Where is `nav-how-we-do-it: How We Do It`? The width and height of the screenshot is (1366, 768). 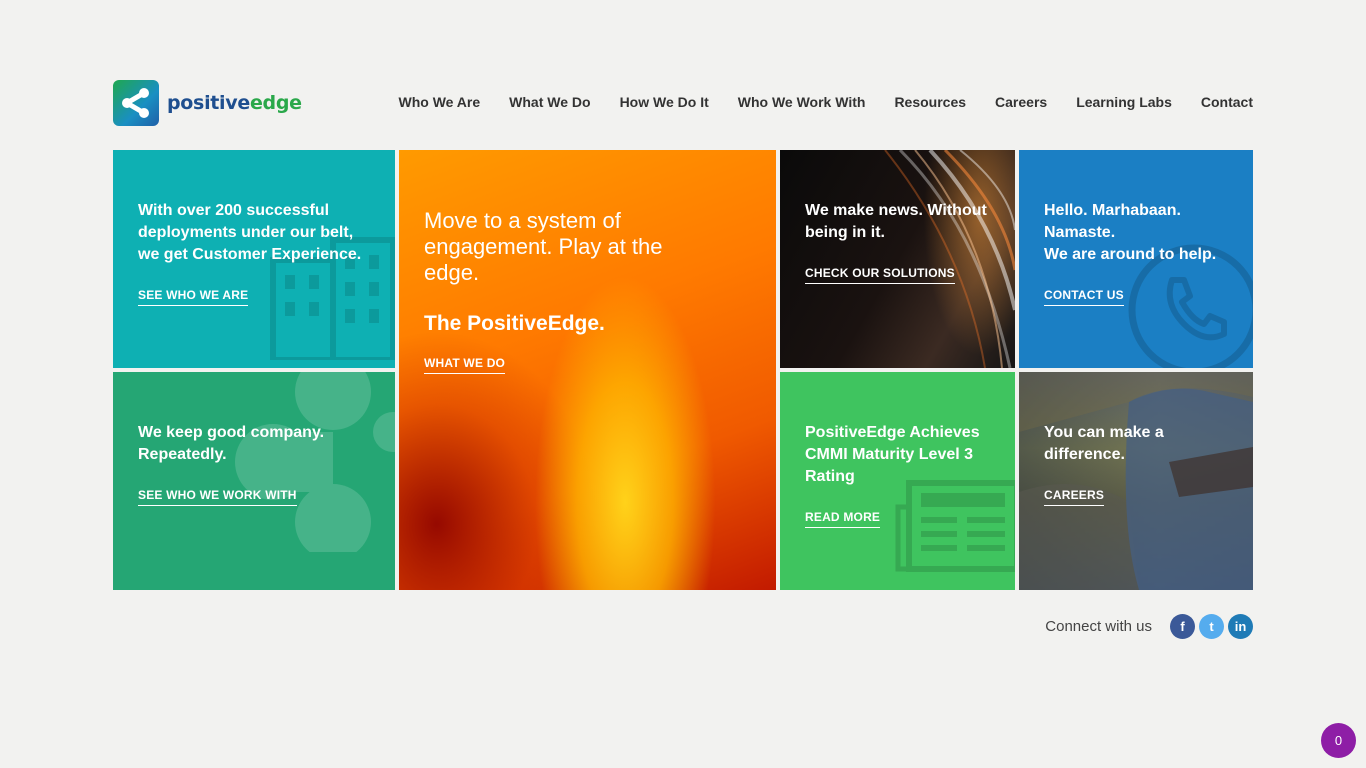 nav-how-we-do-it: How We Do It is located at coordinates (664, 102).